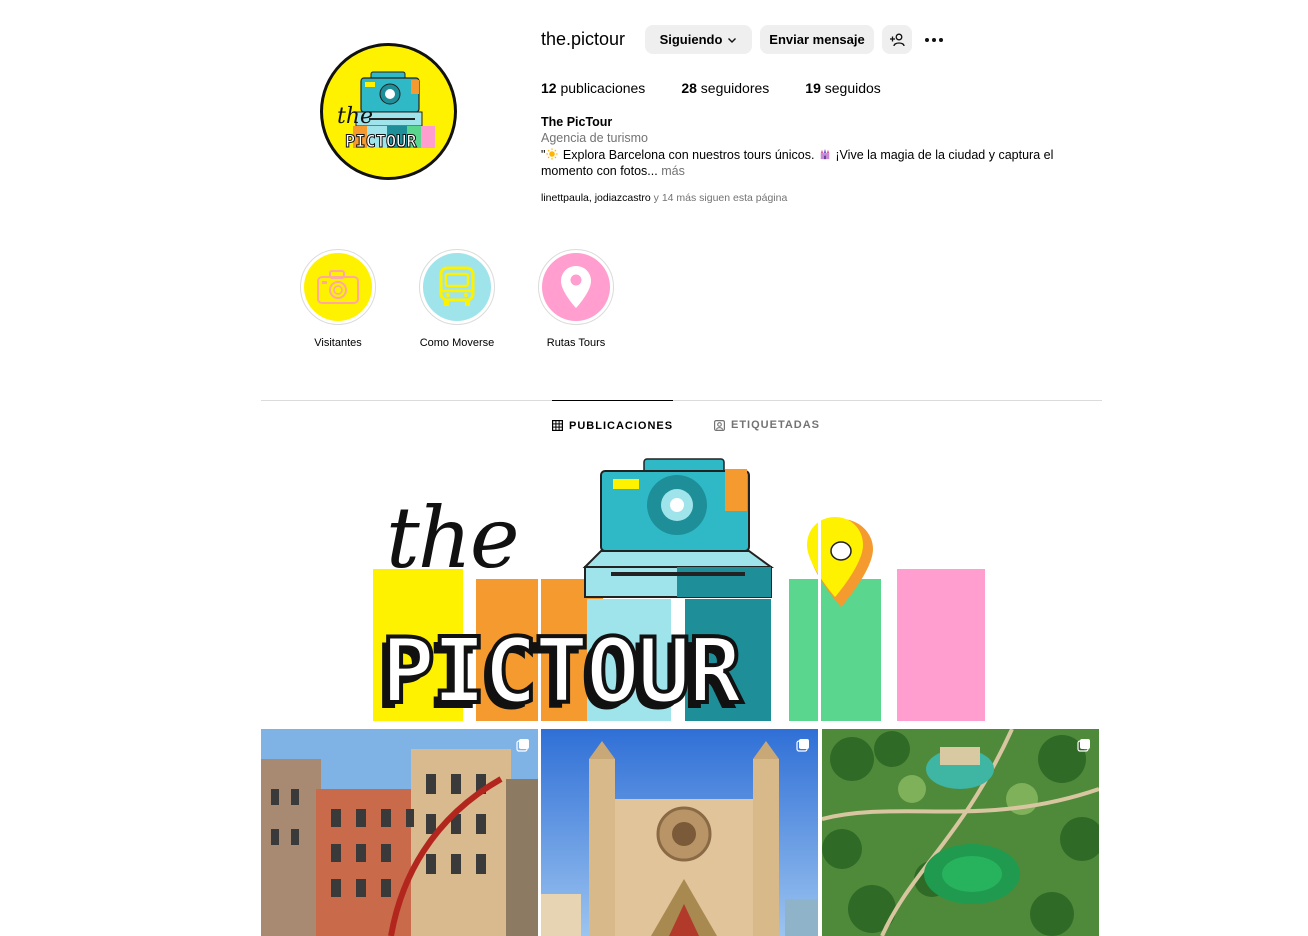 Image resolution: width=1308 pixels, height=936 pixels. Describe the element at coordinates (825, 154) in the screenshot. I see `castle-emoji-icon` at that location.